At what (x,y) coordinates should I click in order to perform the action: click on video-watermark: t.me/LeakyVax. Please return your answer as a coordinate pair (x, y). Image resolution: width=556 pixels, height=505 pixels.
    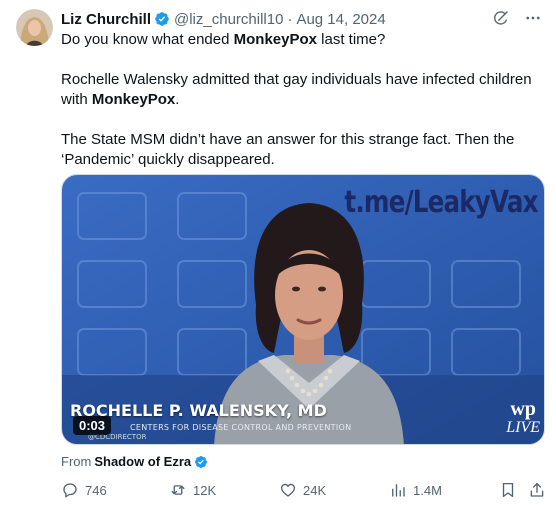
    Looking at the image, I should click on (441, 202).